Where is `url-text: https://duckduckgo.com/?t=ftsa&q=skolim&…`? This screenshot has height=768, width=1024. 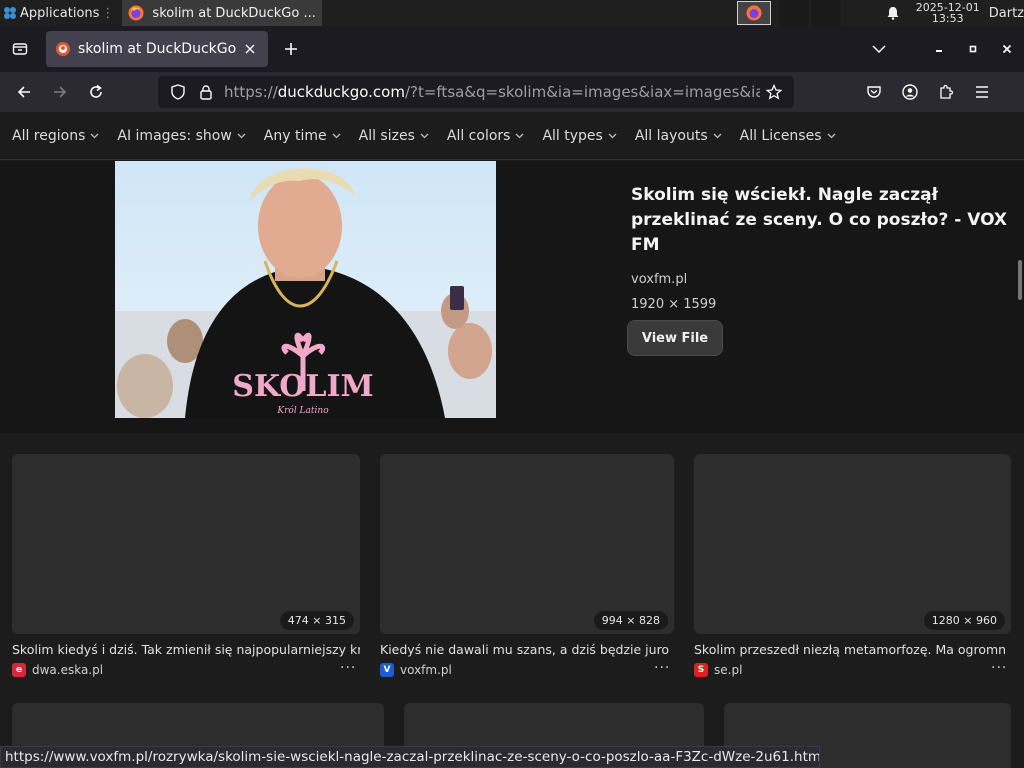 url-text: https://duckduckgo.com/?t=ftsa&q=skolim&… is located at coordinates (492, 92).